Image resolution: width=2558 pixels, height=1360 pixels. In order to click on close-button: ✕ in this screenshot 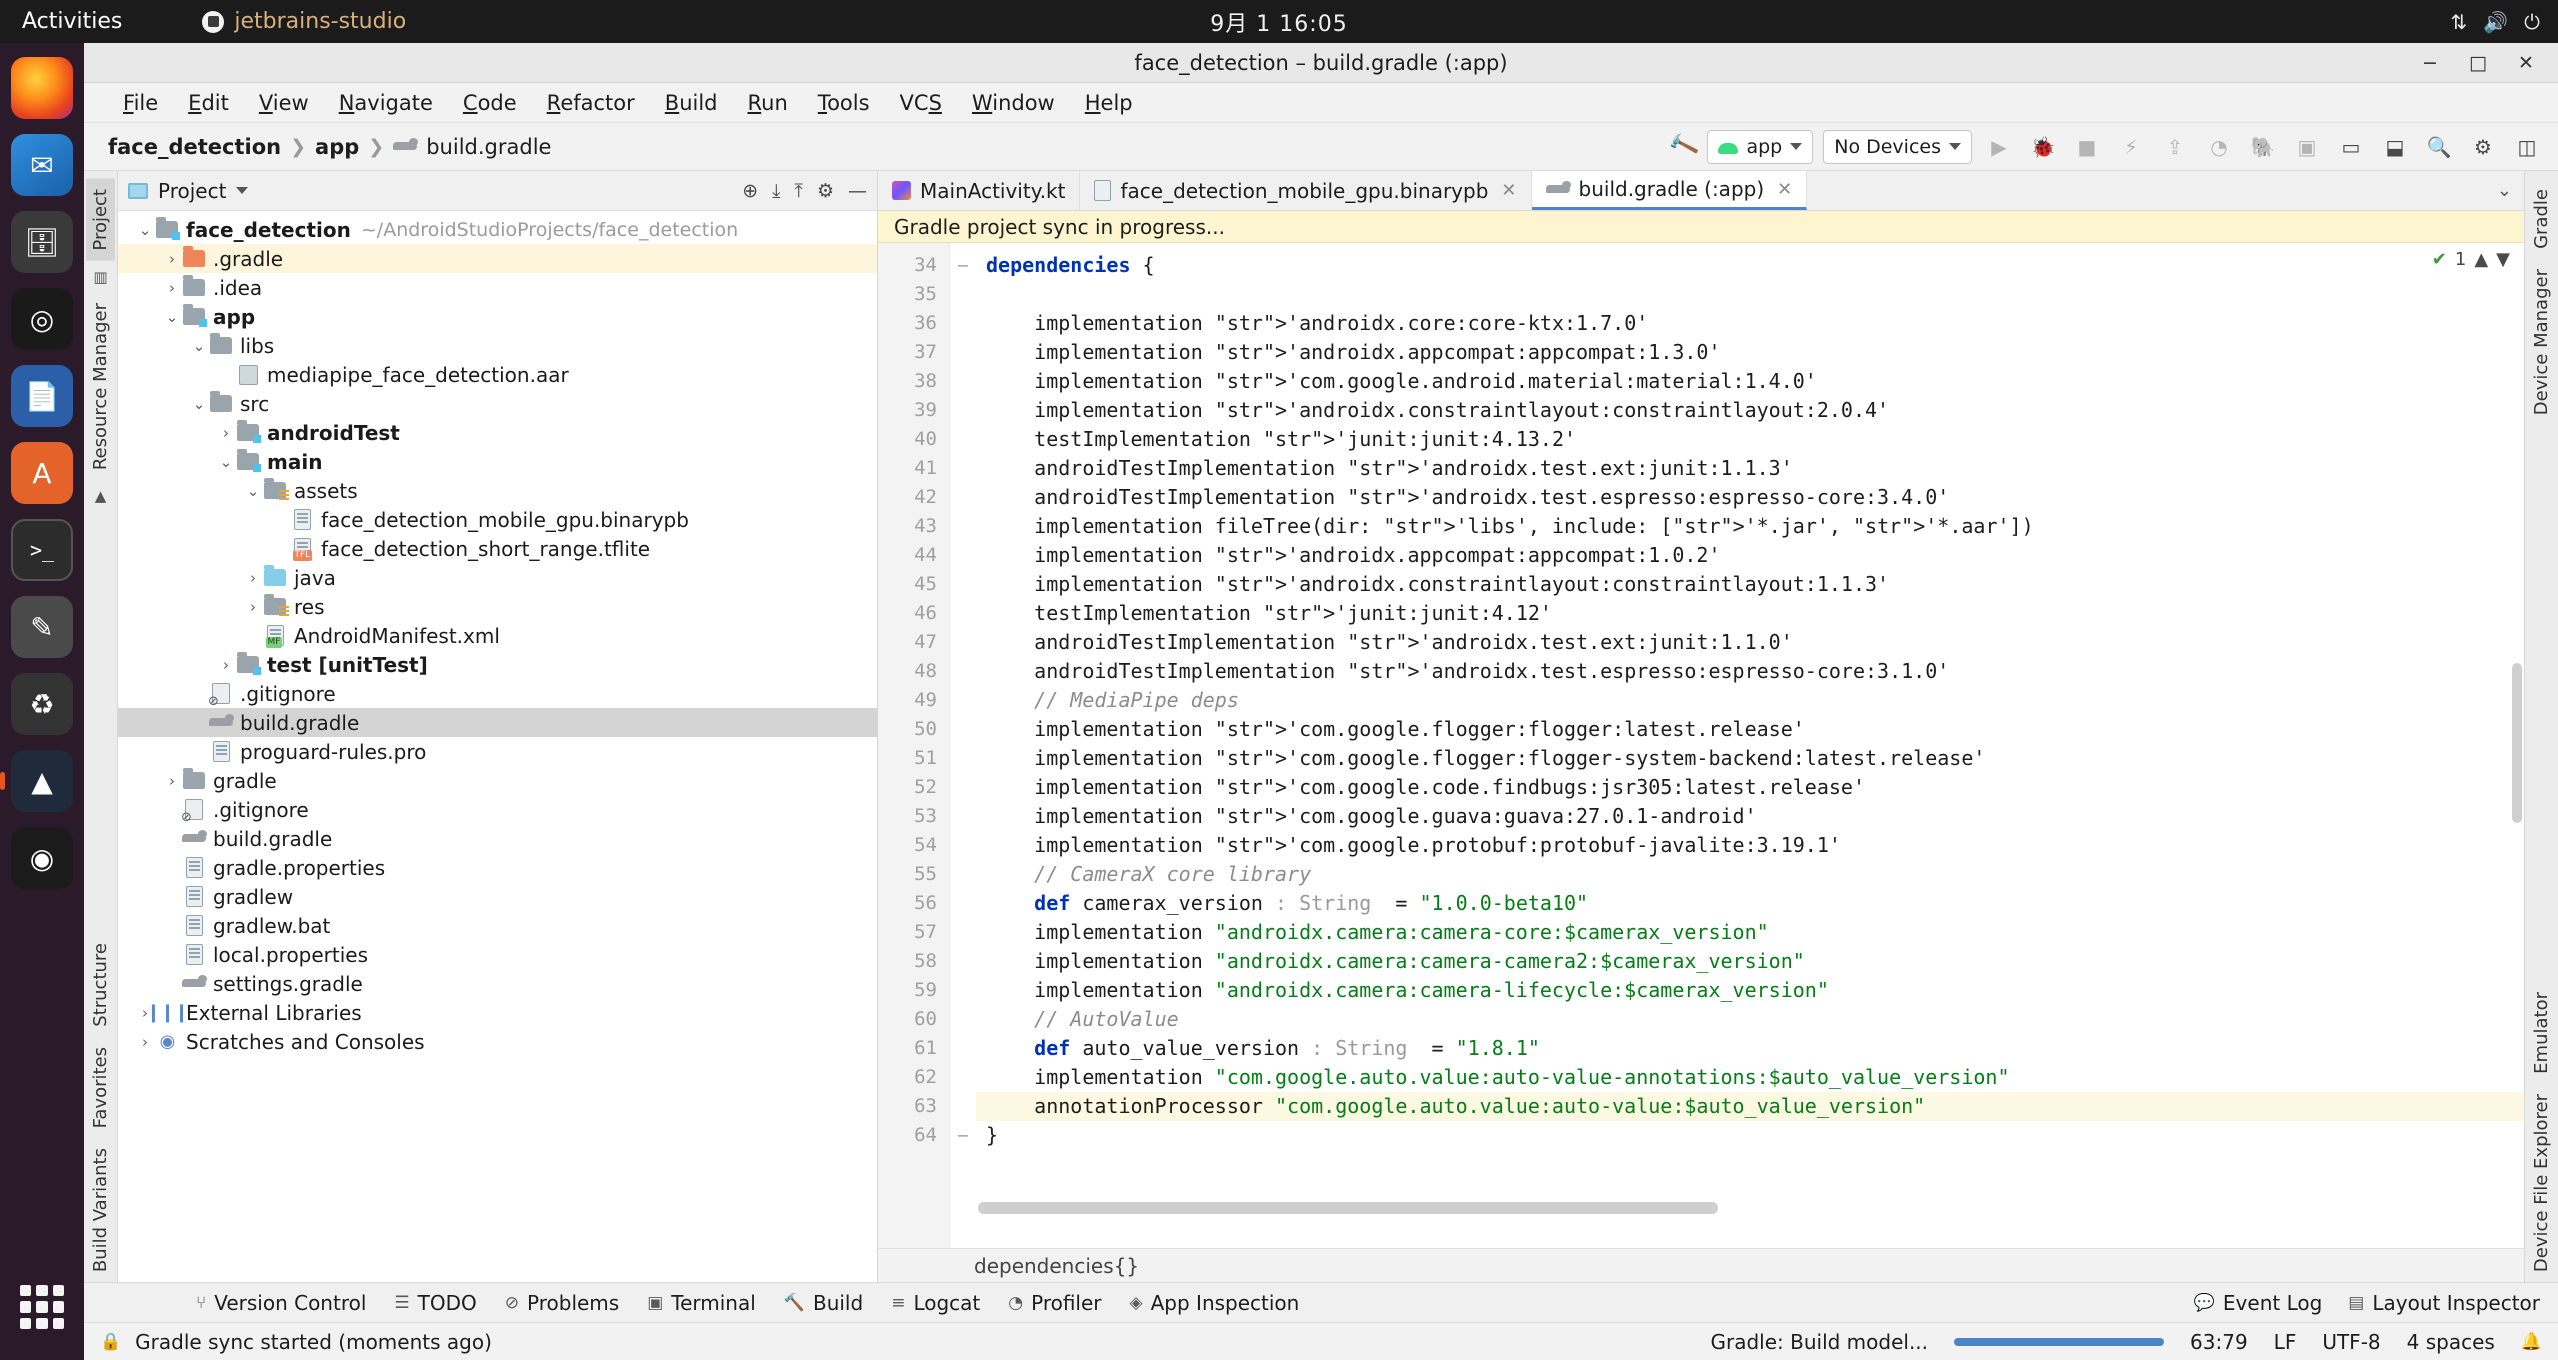, I will do `click(2526, 63)`.